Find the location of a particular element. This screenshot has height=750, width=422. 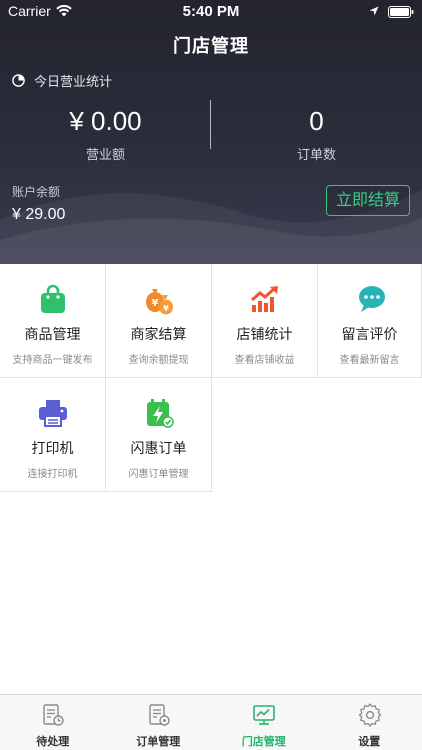

settings-gear-icon is located at coordinates (369, 715).